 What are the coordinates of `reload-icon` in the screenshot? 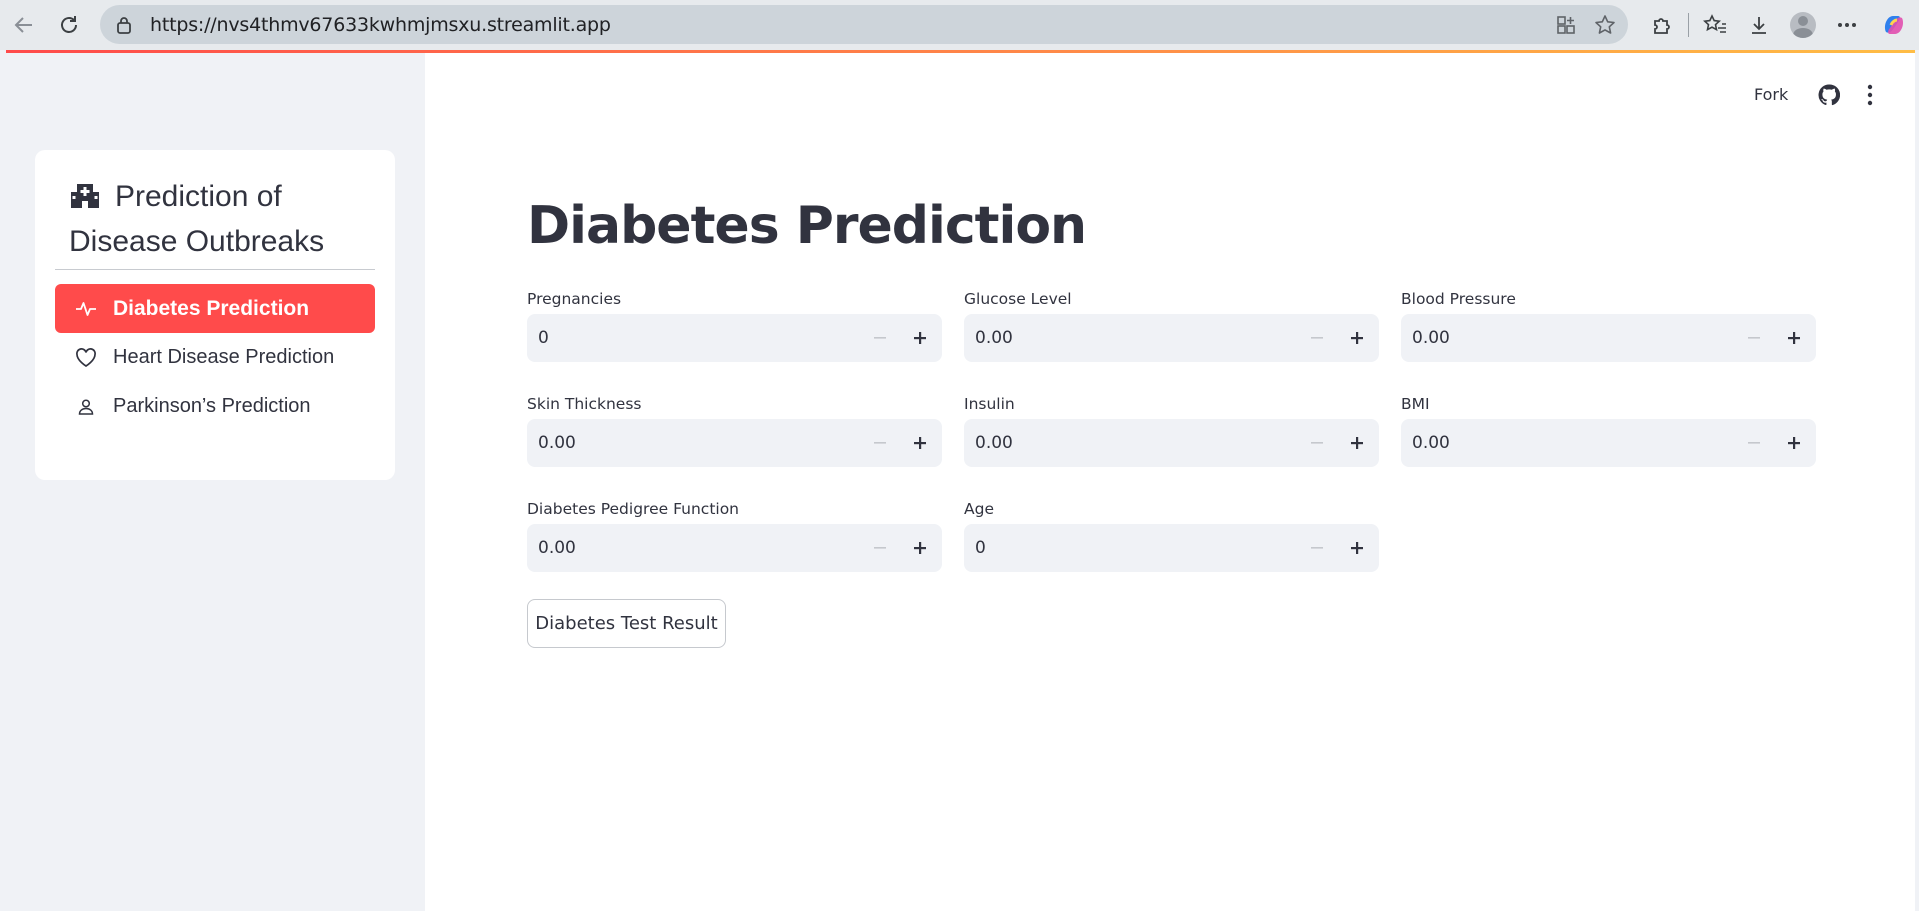 It's located at (69, 24).